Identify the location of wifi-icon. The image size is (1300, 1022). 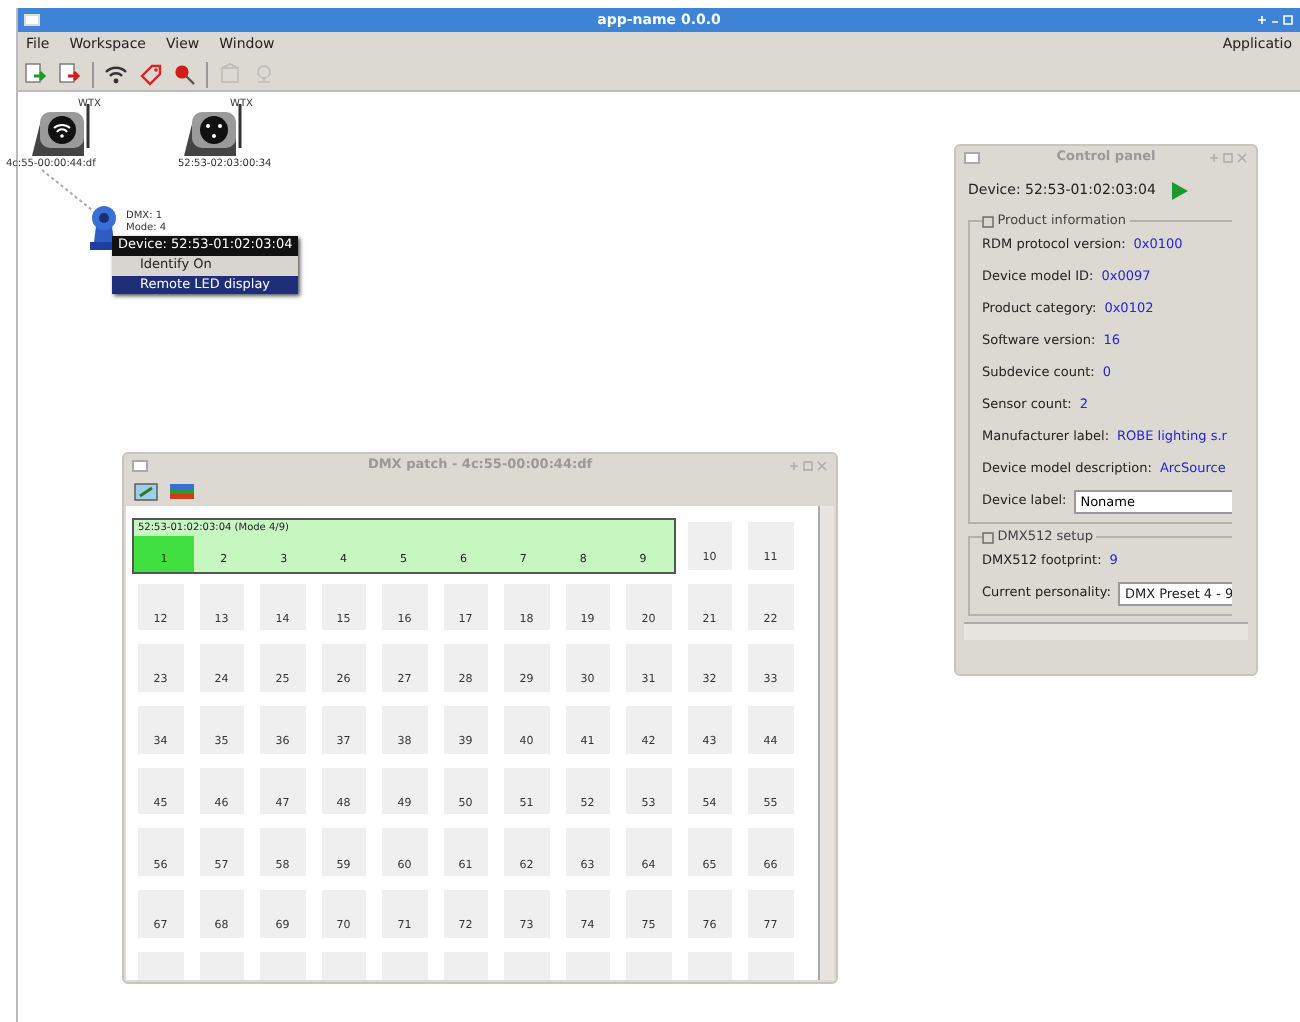
(116, 74).